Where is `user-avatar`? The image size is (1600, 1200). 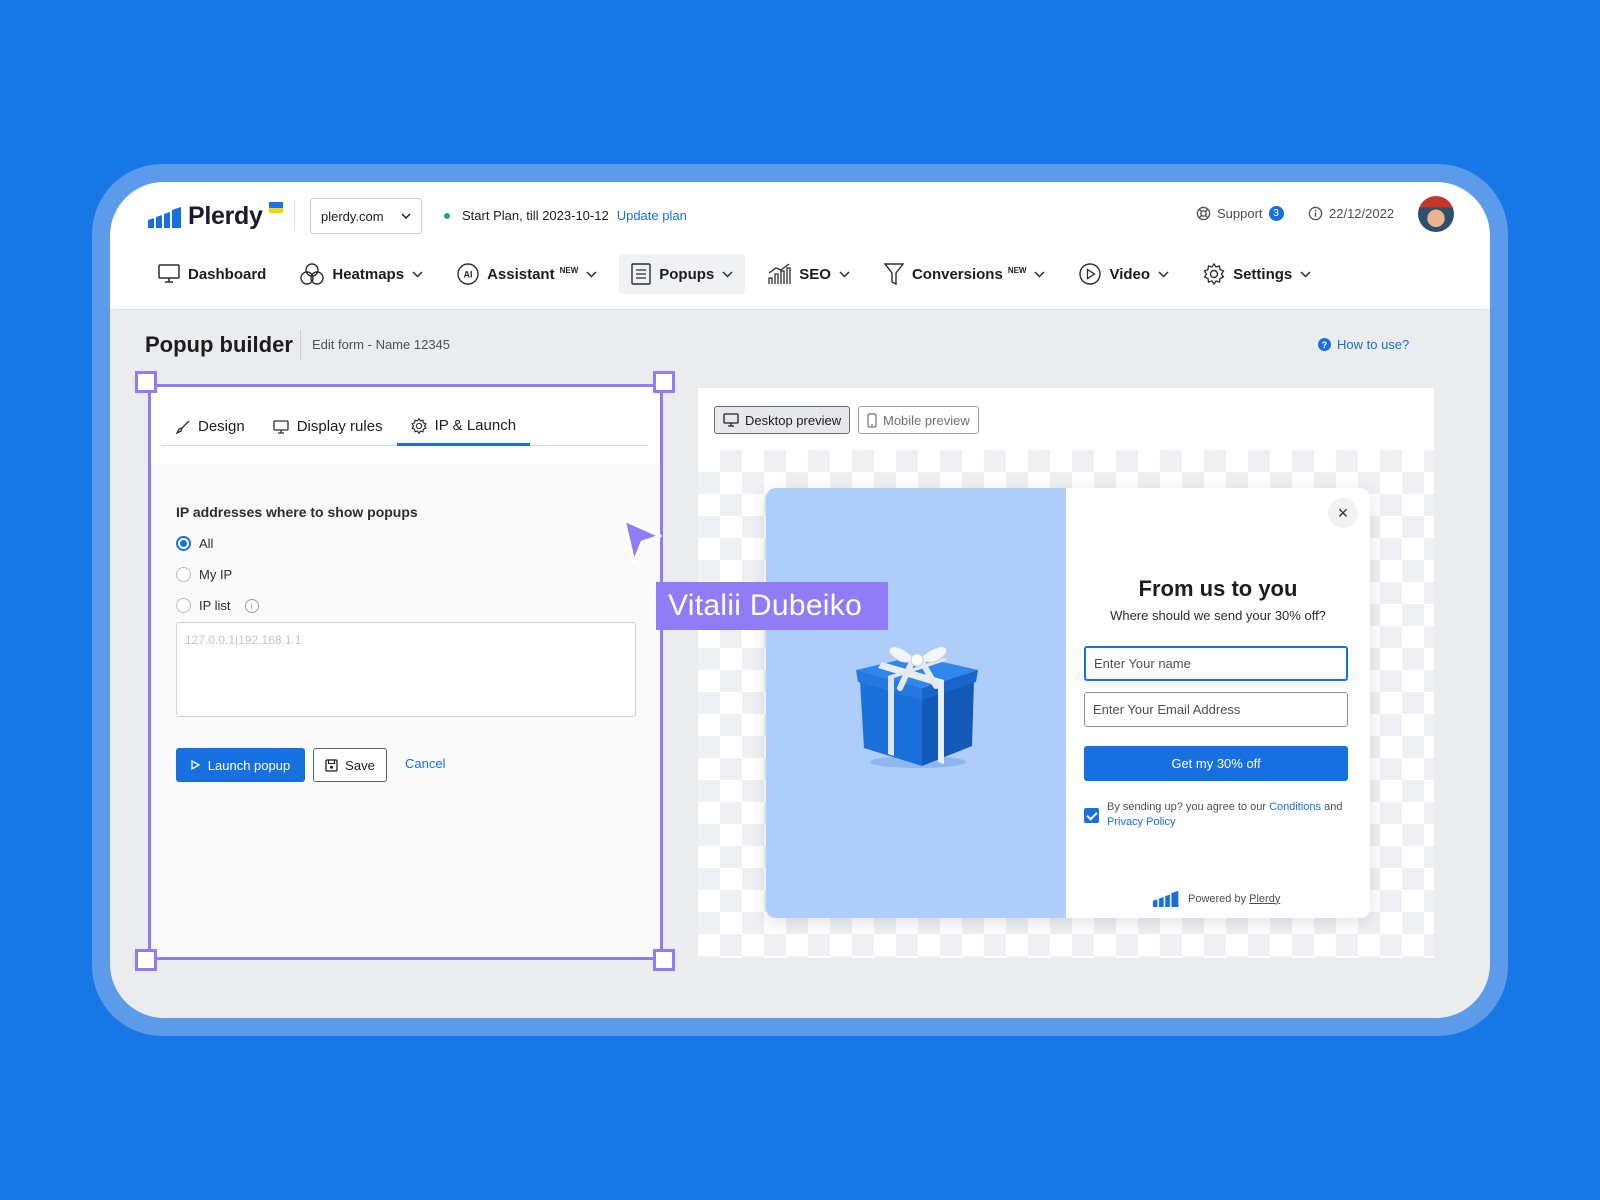 user-avatar is located at coordinates (1436, 214).